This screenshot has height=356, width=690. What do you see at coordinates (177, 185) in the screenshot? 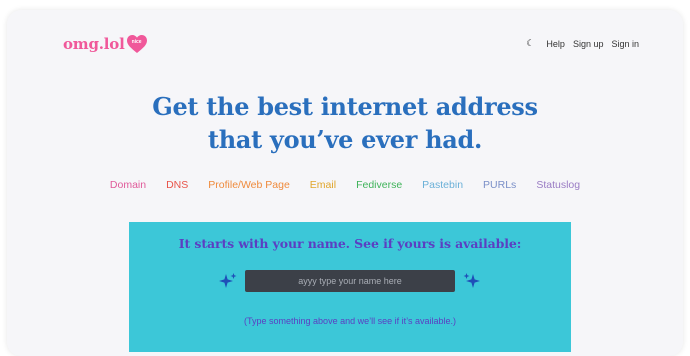
I see `service-dns: DNS` at bounding box center [177, 185].